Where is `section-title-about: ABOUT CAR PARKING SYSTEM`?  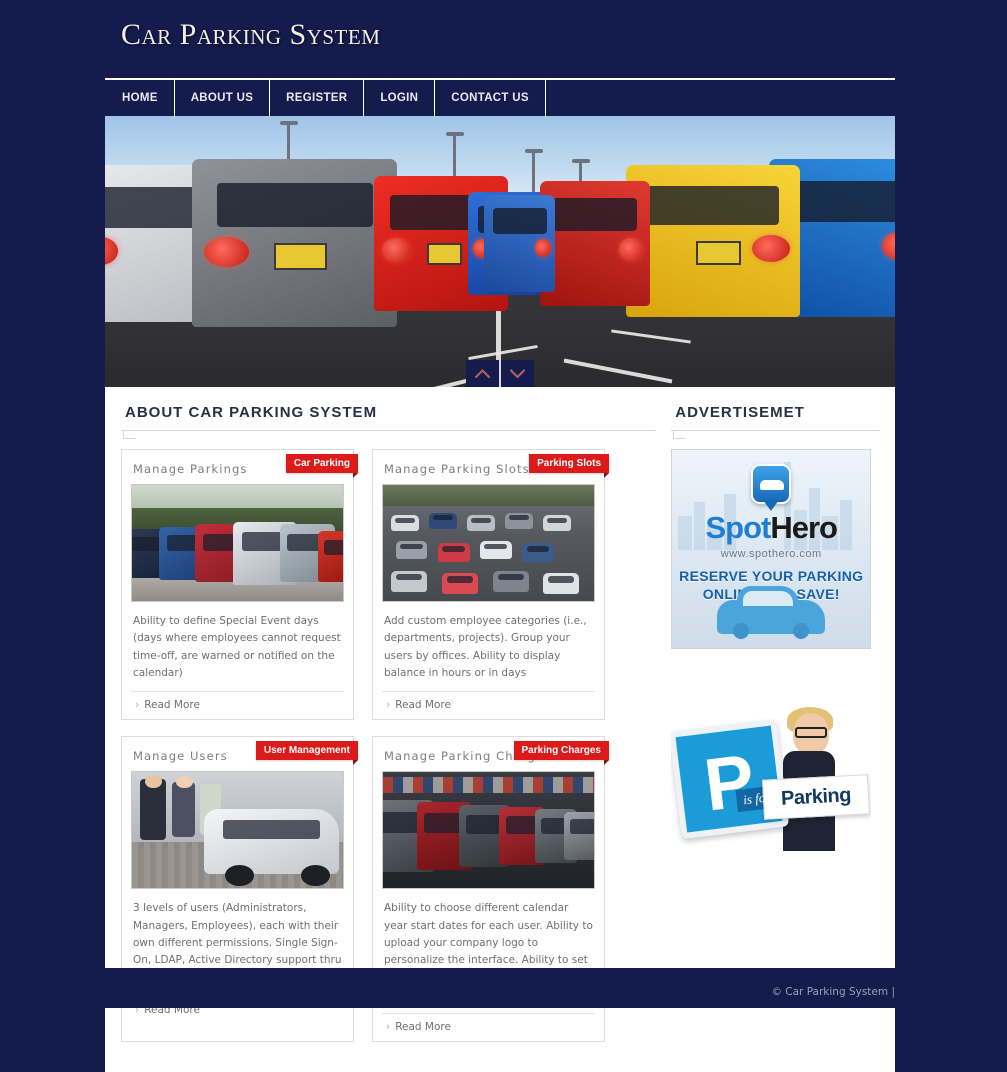 section-title-about: ABOUT CAR PARKING SYSTEM is located at coordinates (251, 412).